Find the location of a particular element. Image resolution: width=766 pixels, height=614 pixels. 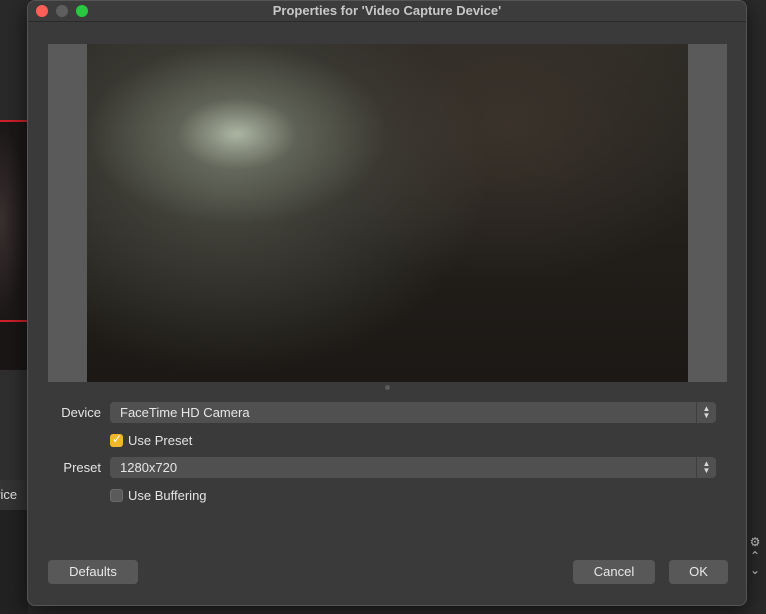

checkbox-checked: ✓ is located at coordinates (116, 439).